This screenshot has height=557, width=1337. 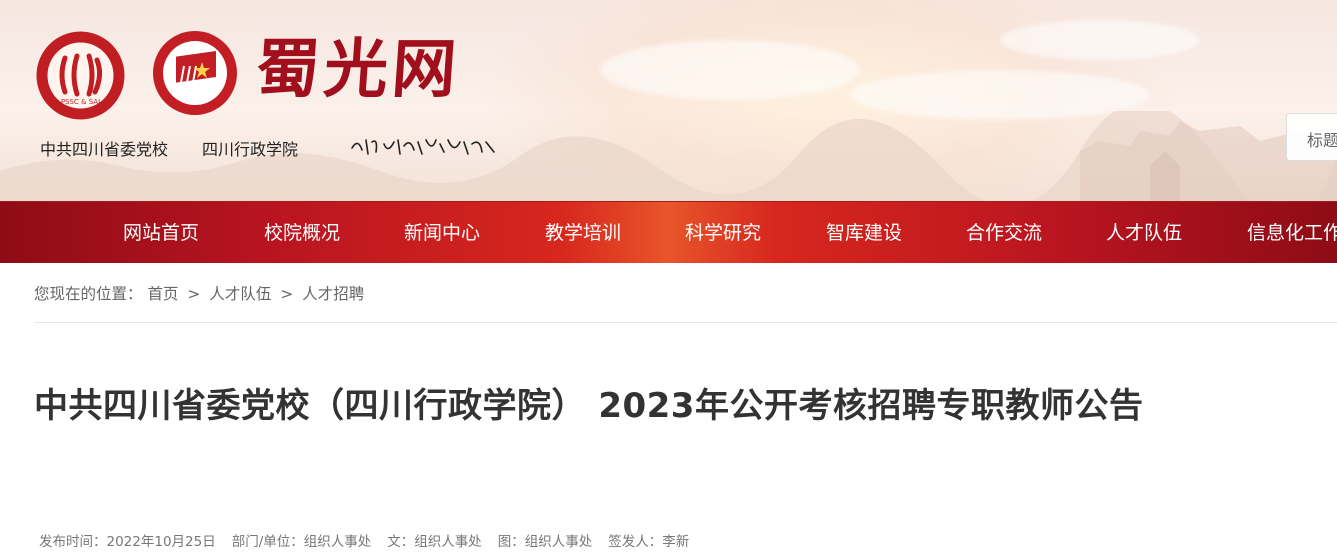 What do you see at coordinates (333, 294) in the screenshot?
I see `breadcrumb-recruitment-link: 人才招聘` at bounding box center [333, 294].